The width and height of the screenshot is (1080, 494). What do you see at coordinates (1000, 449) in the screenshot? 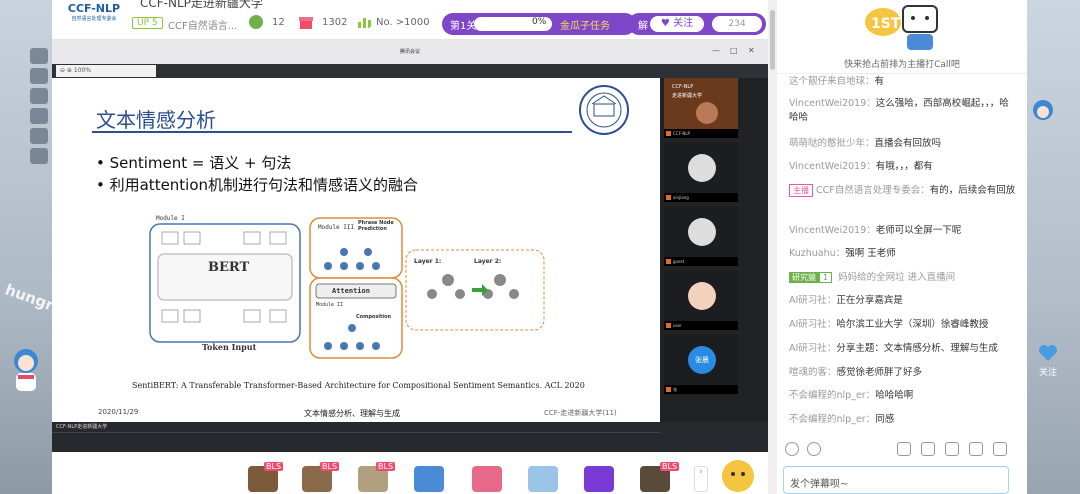
I see `more-icon` at bounding box center [1000, 449].